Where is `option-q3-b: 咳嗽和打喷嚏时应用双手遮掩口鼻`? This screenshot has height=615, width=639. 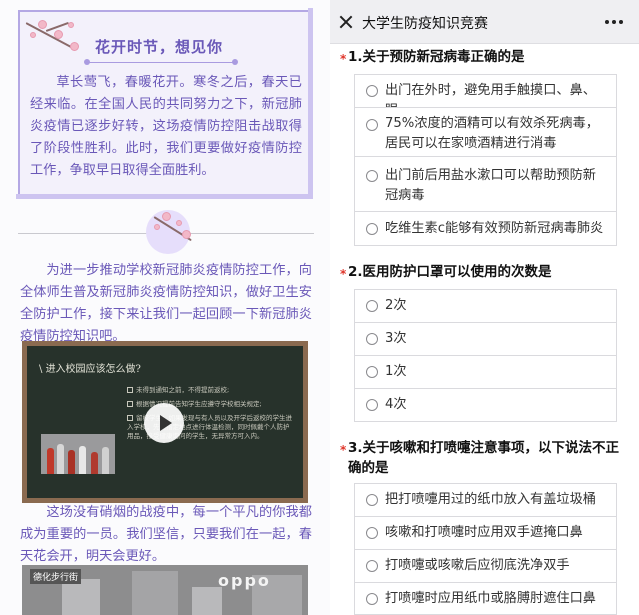 option-q3-b: 咳嗽和打喷嚏时应用双手遮掩口鼻 is located at coordinates (485, 533).